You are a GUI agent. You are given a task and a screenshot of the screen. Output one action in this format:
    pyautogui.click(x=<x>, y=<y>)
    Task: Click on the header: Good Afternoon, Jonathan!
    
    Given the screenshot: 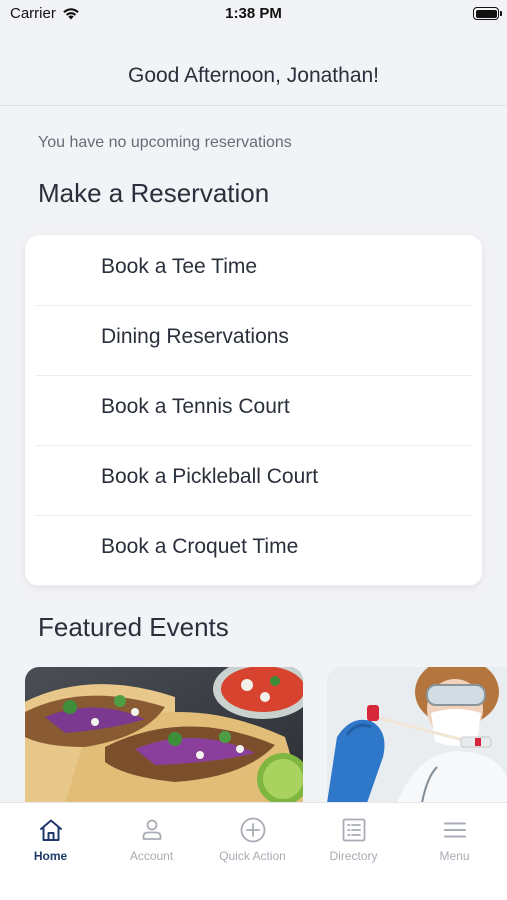 What is the action you would take?
    pyautogui.click(x=253, y=68)
    